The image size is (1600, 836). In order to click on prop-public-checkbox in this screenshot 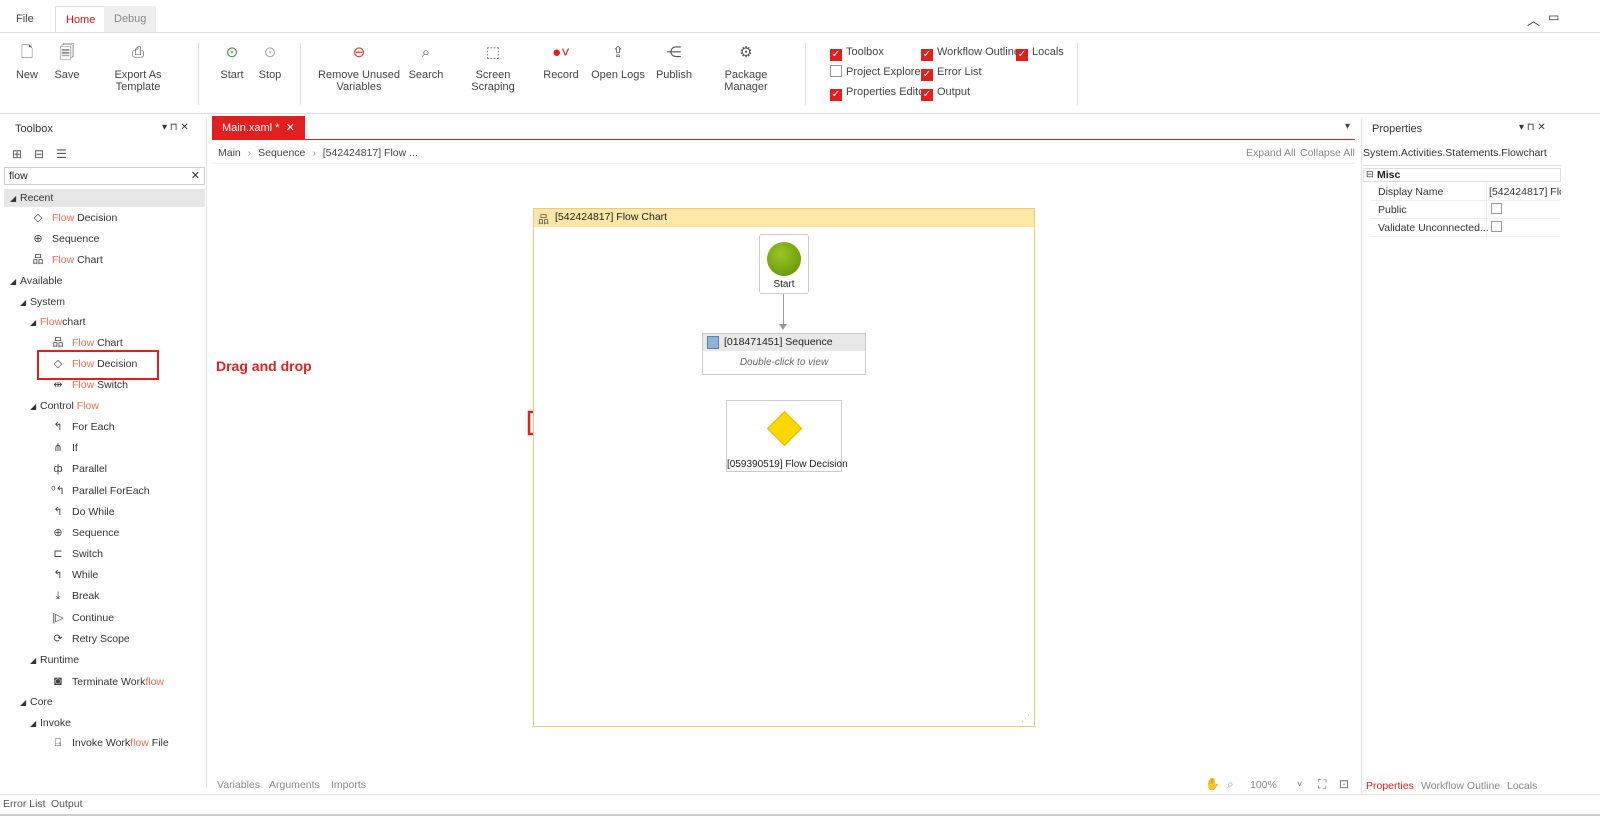, I will do `click(1496, 208)`.